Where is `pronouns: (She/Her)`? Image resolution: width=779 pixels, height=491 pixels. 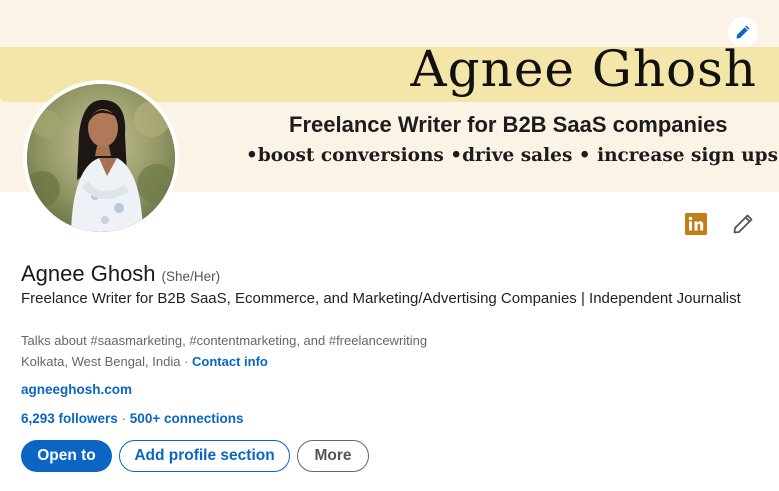 pronouns: (She/Her) is located at coordinates (191, 276).